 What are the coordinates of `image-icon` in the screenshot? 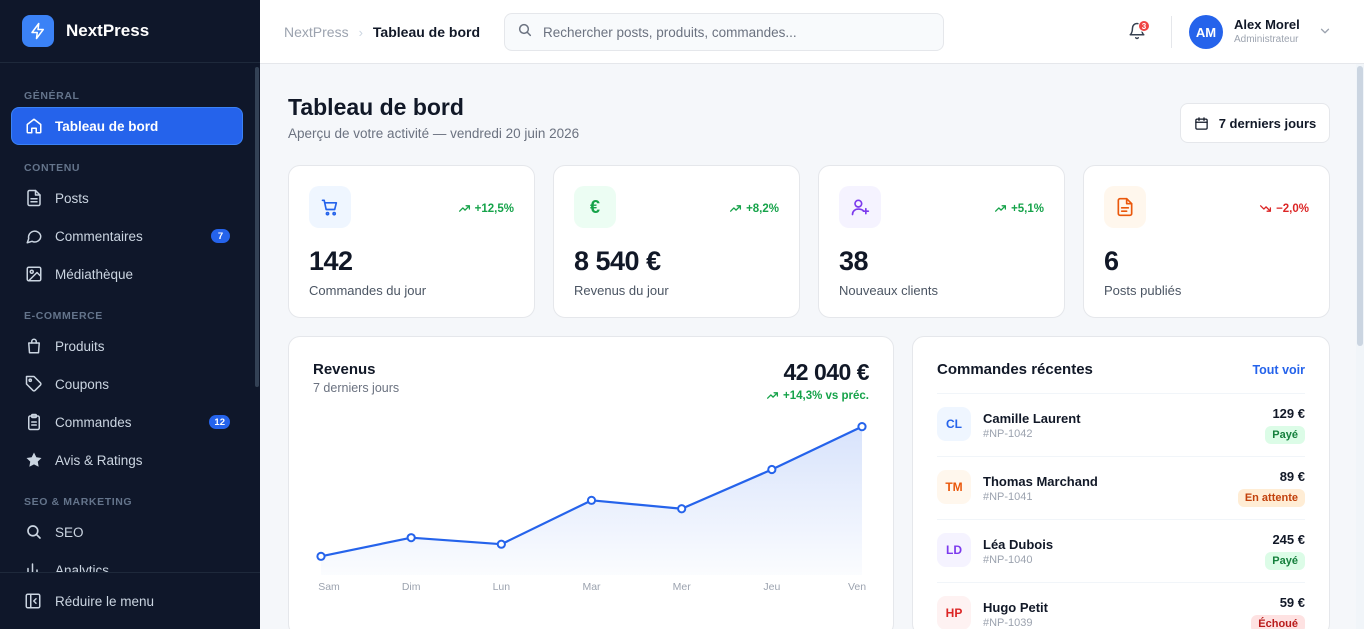 It's located at (33, 274).